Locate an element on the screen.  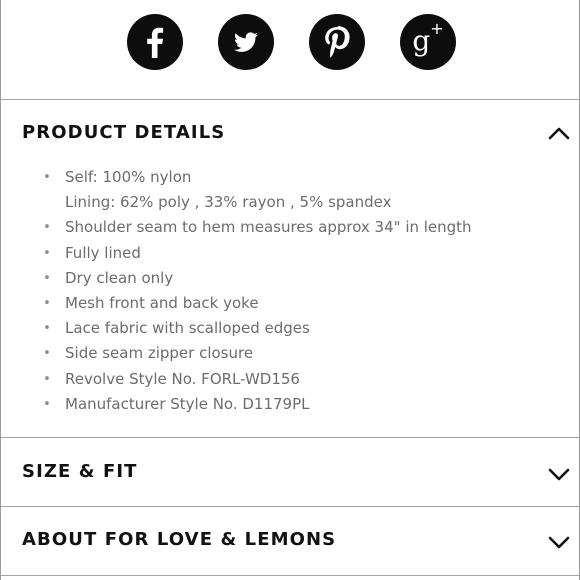
list-item-text: Manufacturer Style No. D1179PL is located at coordinates (187, 403).